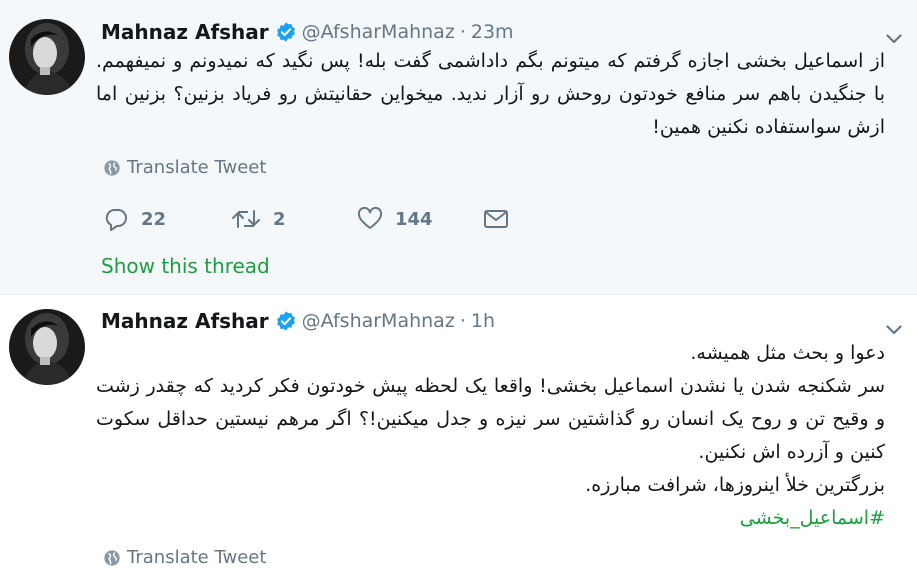 The width and height of the screenshot is (917, 577). I want to click on reply-button: 22, so click(167, 219).